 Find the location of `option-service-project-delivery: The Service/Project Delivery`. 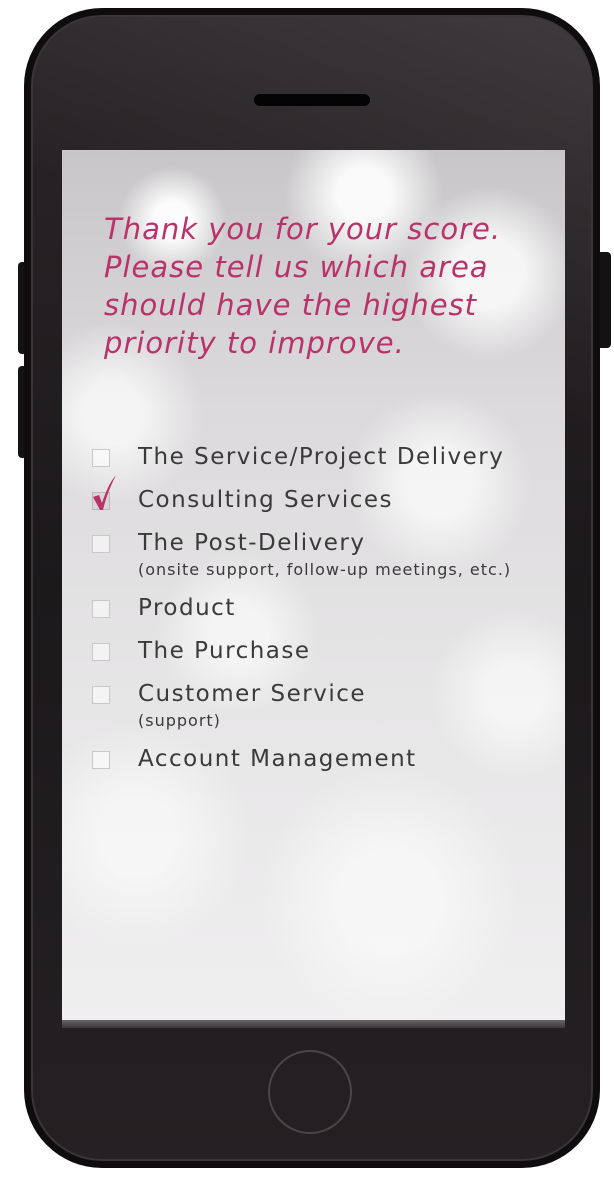

option-service-project-delivery: The Service/Project Delivery is located at coordinates (322, 457).